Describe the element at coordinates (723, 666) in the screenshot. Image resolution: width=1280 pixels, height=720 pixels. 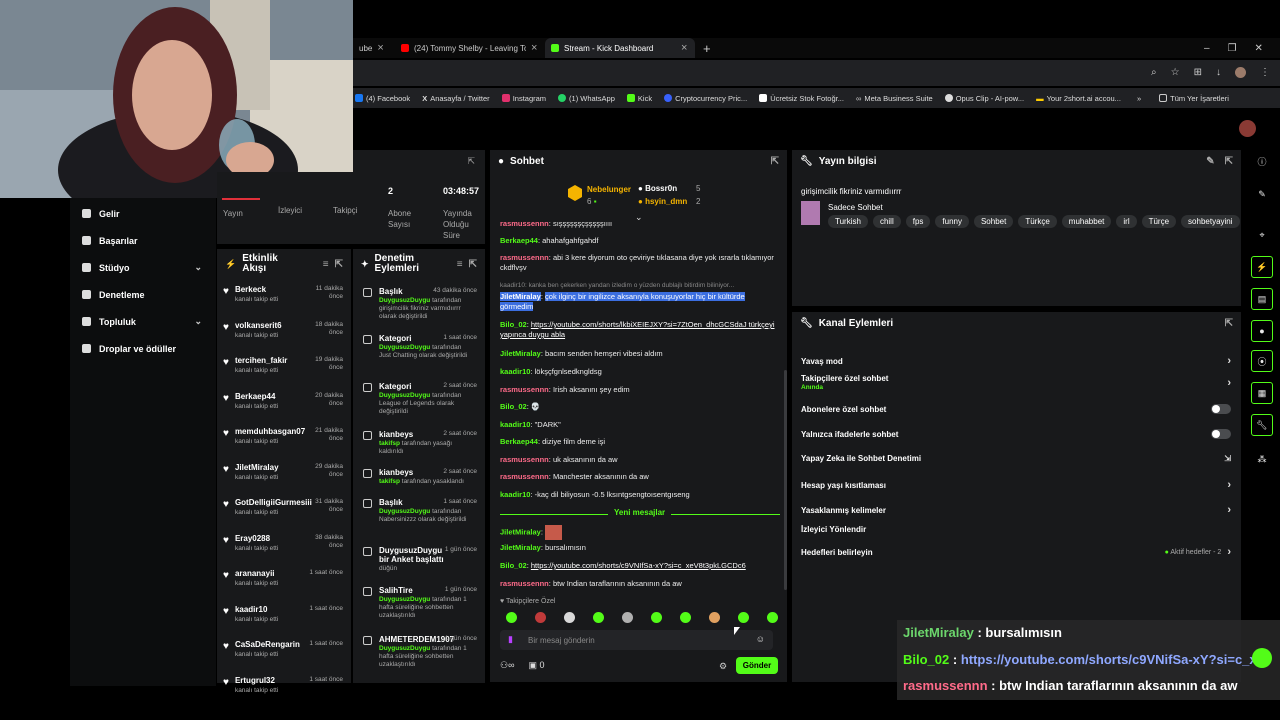
I see `chat-settings-icon: ⚙` at that location.